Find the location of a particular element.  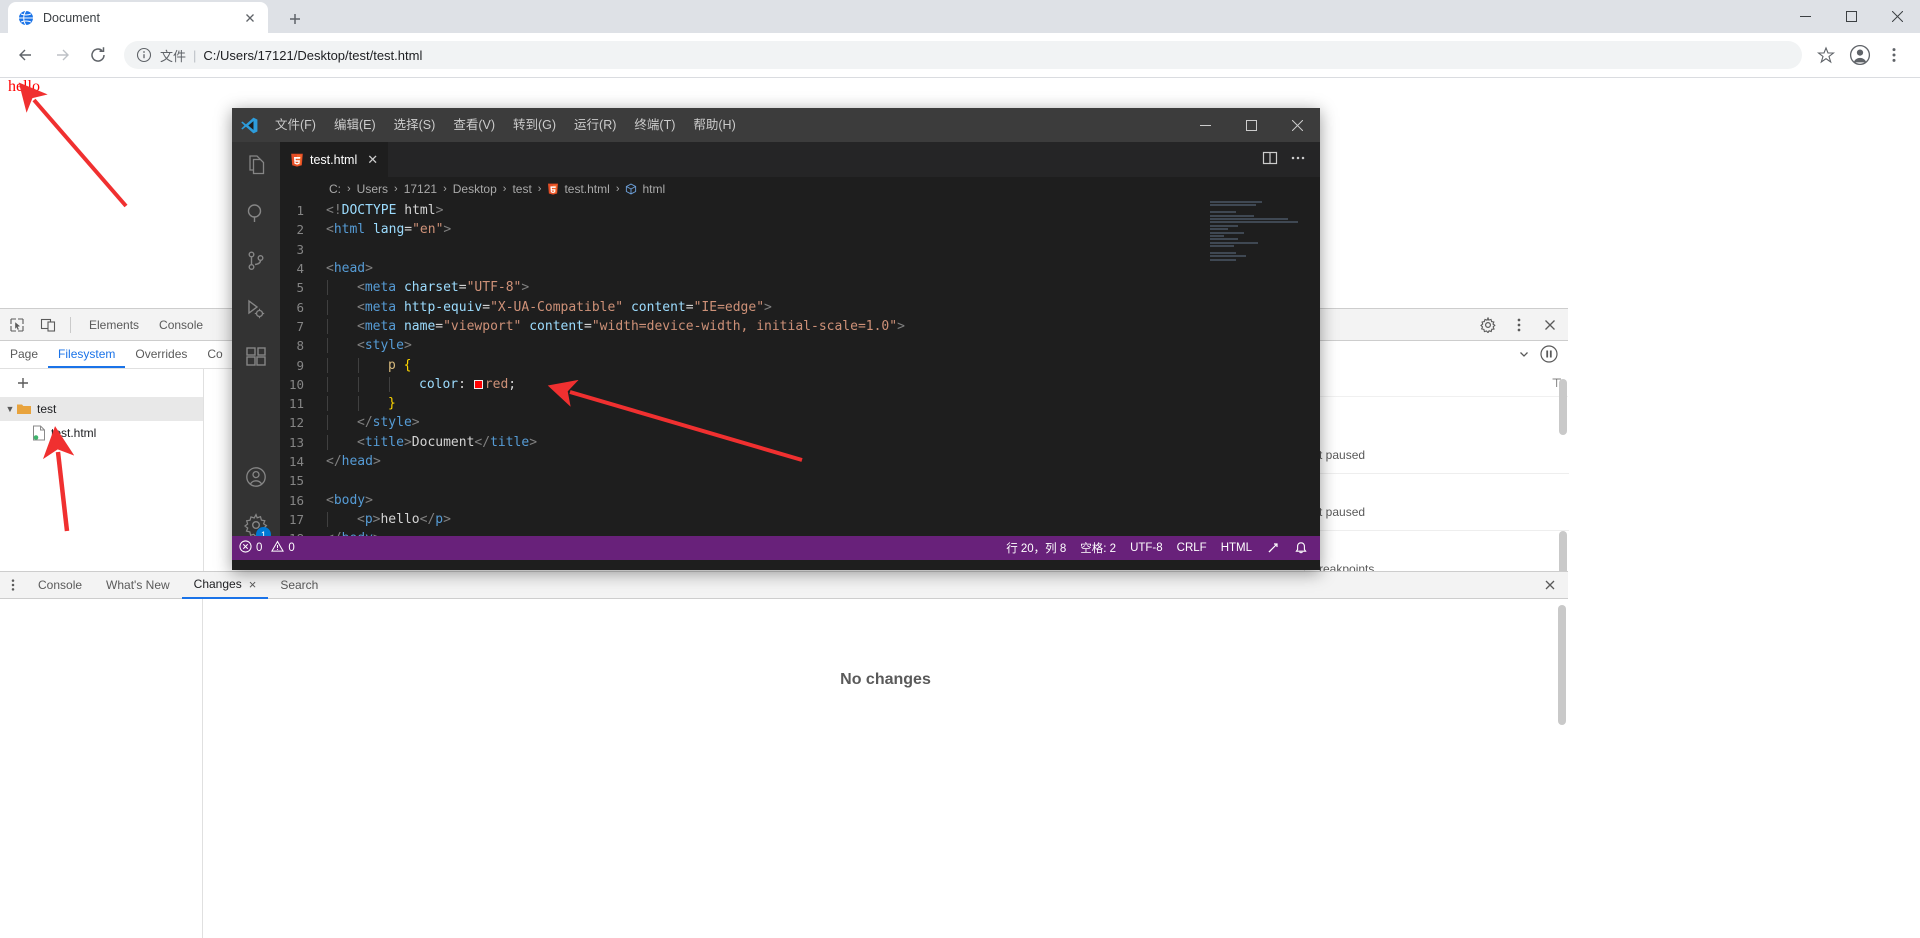

close-icon: ✕ is located at coordinates (372, 159).